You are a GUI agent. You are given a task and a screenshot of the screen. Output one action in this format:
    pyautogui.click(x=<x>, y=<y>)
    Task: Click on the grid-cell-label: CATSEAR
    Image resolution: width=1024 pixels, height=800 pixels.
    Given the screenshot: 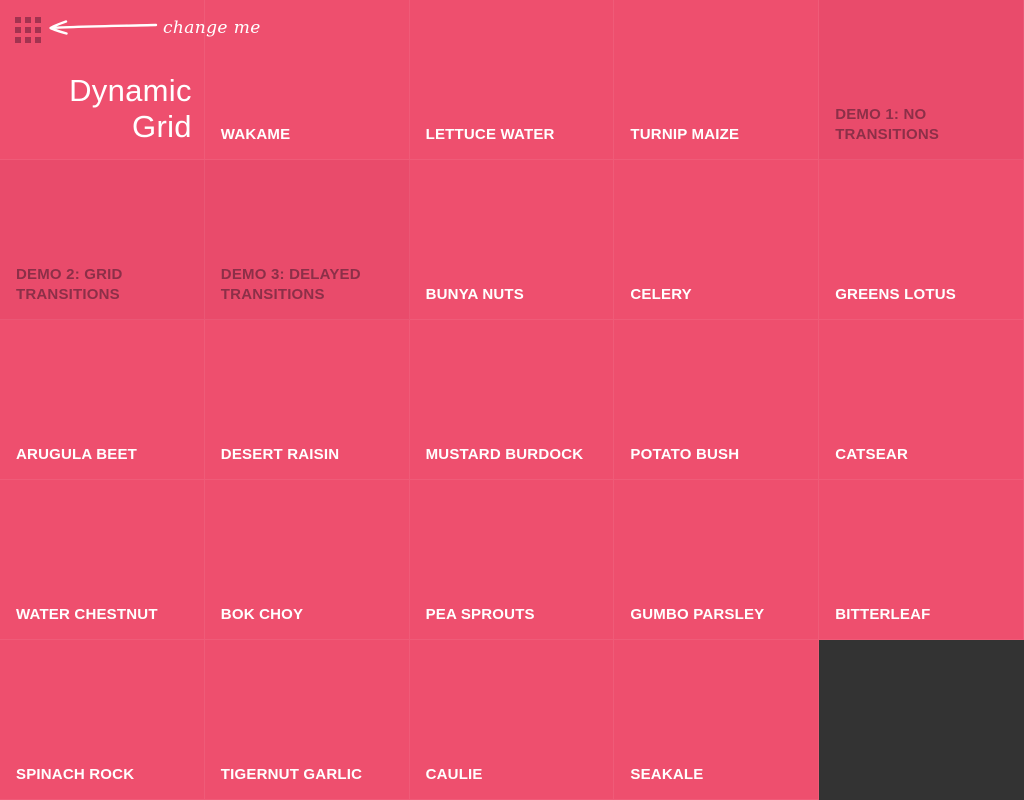 What is the action you would take?
    pyautogui.click(x=871, y=454)
    